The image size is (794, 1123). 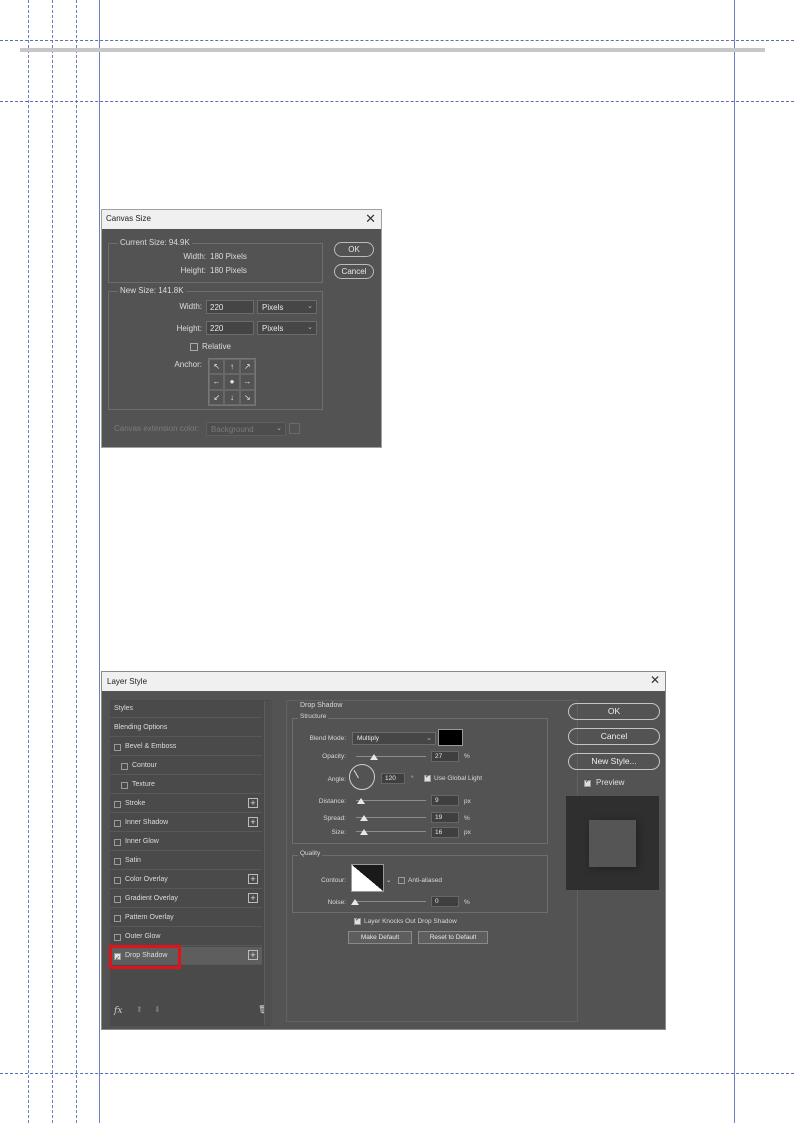 What do you see at coordinates (467, 801) in the screenshot?
I see `px-unit: px` at bounding box center [467, 801].